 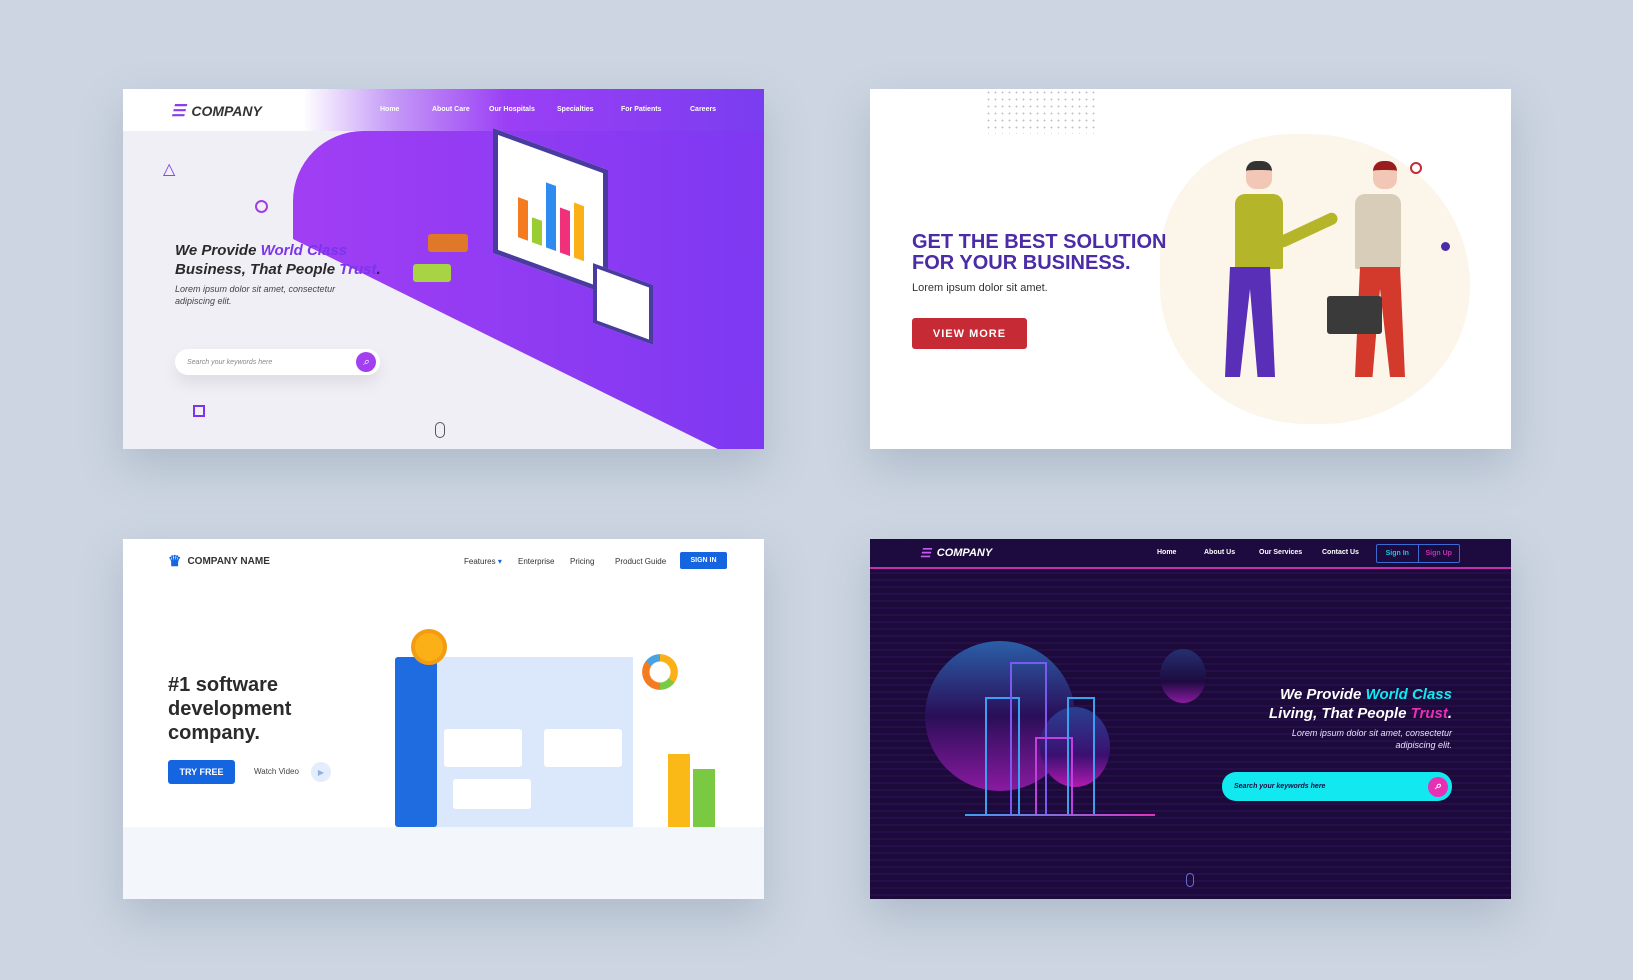 What do you see at coordinates (1416, 168) in the screenshot?
I see `circle-decoration` at bounding box center [1416, 168].